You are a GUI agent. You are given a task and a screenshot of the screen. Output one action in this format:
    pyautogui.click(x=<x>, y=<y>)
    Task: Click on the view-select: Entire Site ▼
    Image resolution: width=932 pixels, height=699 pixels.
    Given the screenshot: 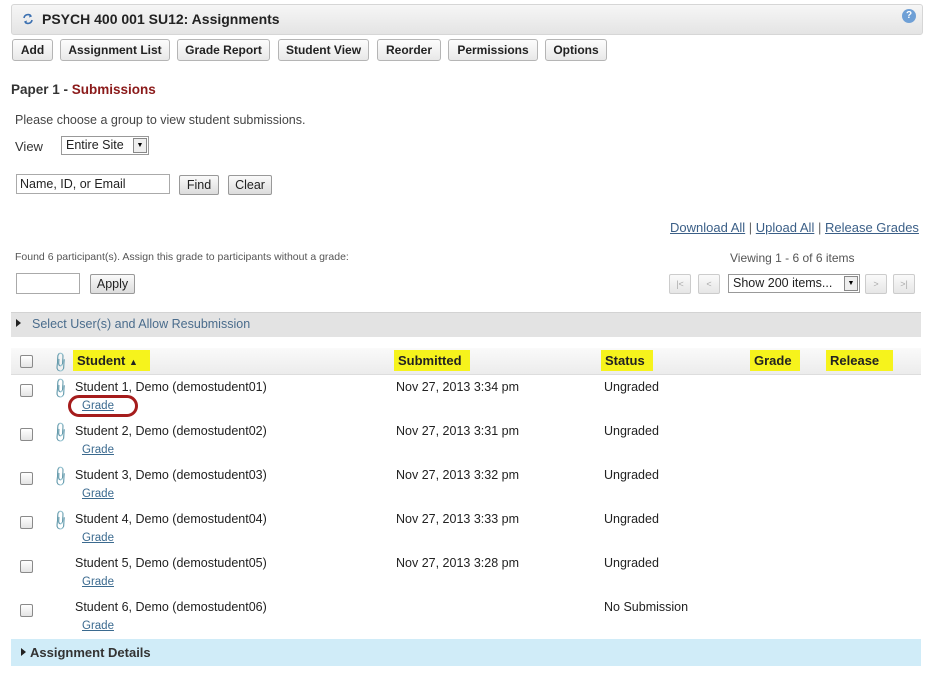 What is the action you would take?
    pyautogui.click(x=105, y=145)
    